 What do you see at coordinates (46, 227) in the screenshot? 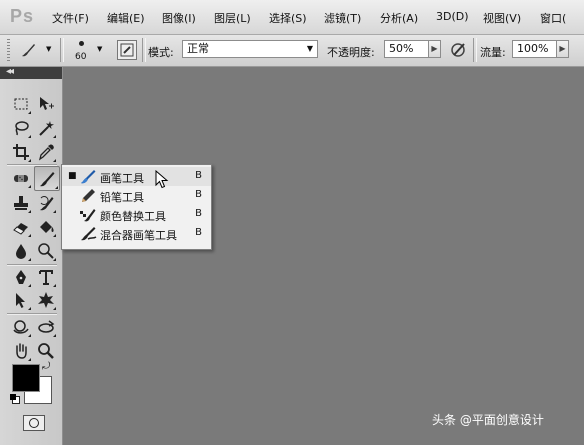
I see `paint-bucket-tool` at bounding box center [46, 227].